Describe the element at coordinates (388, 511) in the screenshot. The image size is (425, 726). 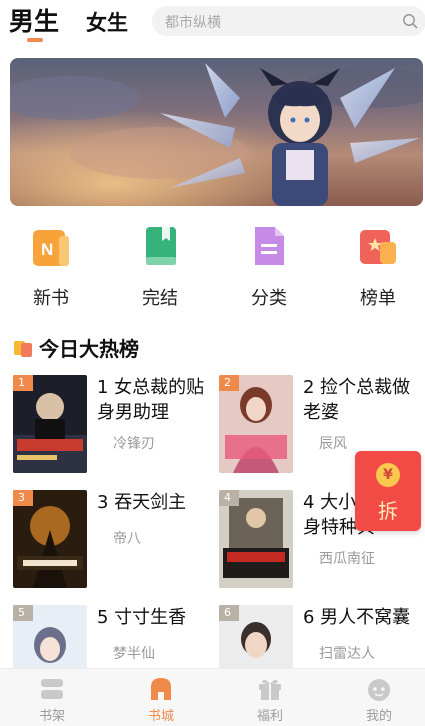
I see `red-packet-label: 拆` at that location.